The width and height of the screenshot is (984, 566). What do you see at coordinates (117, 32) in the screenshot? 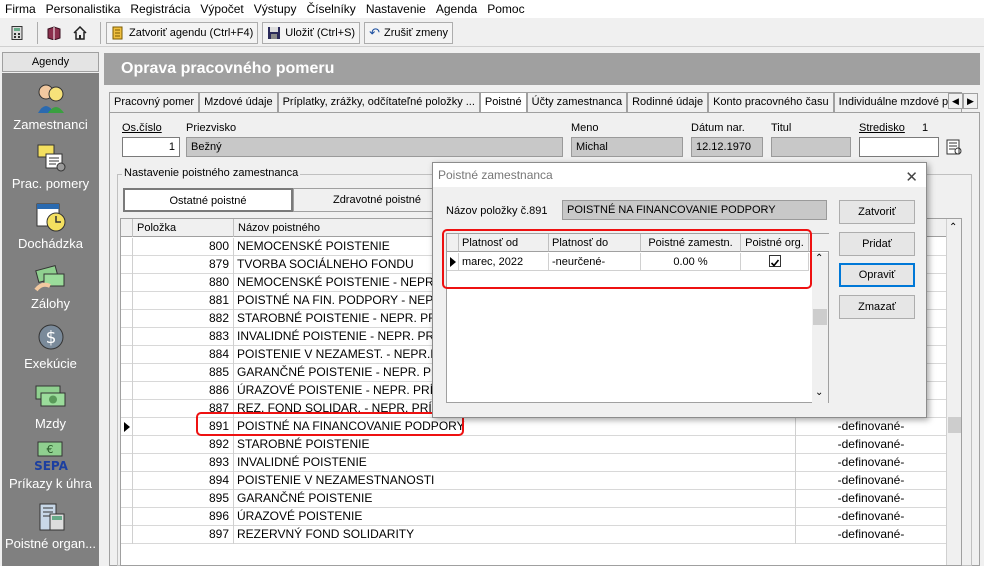
I see `close-agenda-icon` at bounding box center [117, 32].